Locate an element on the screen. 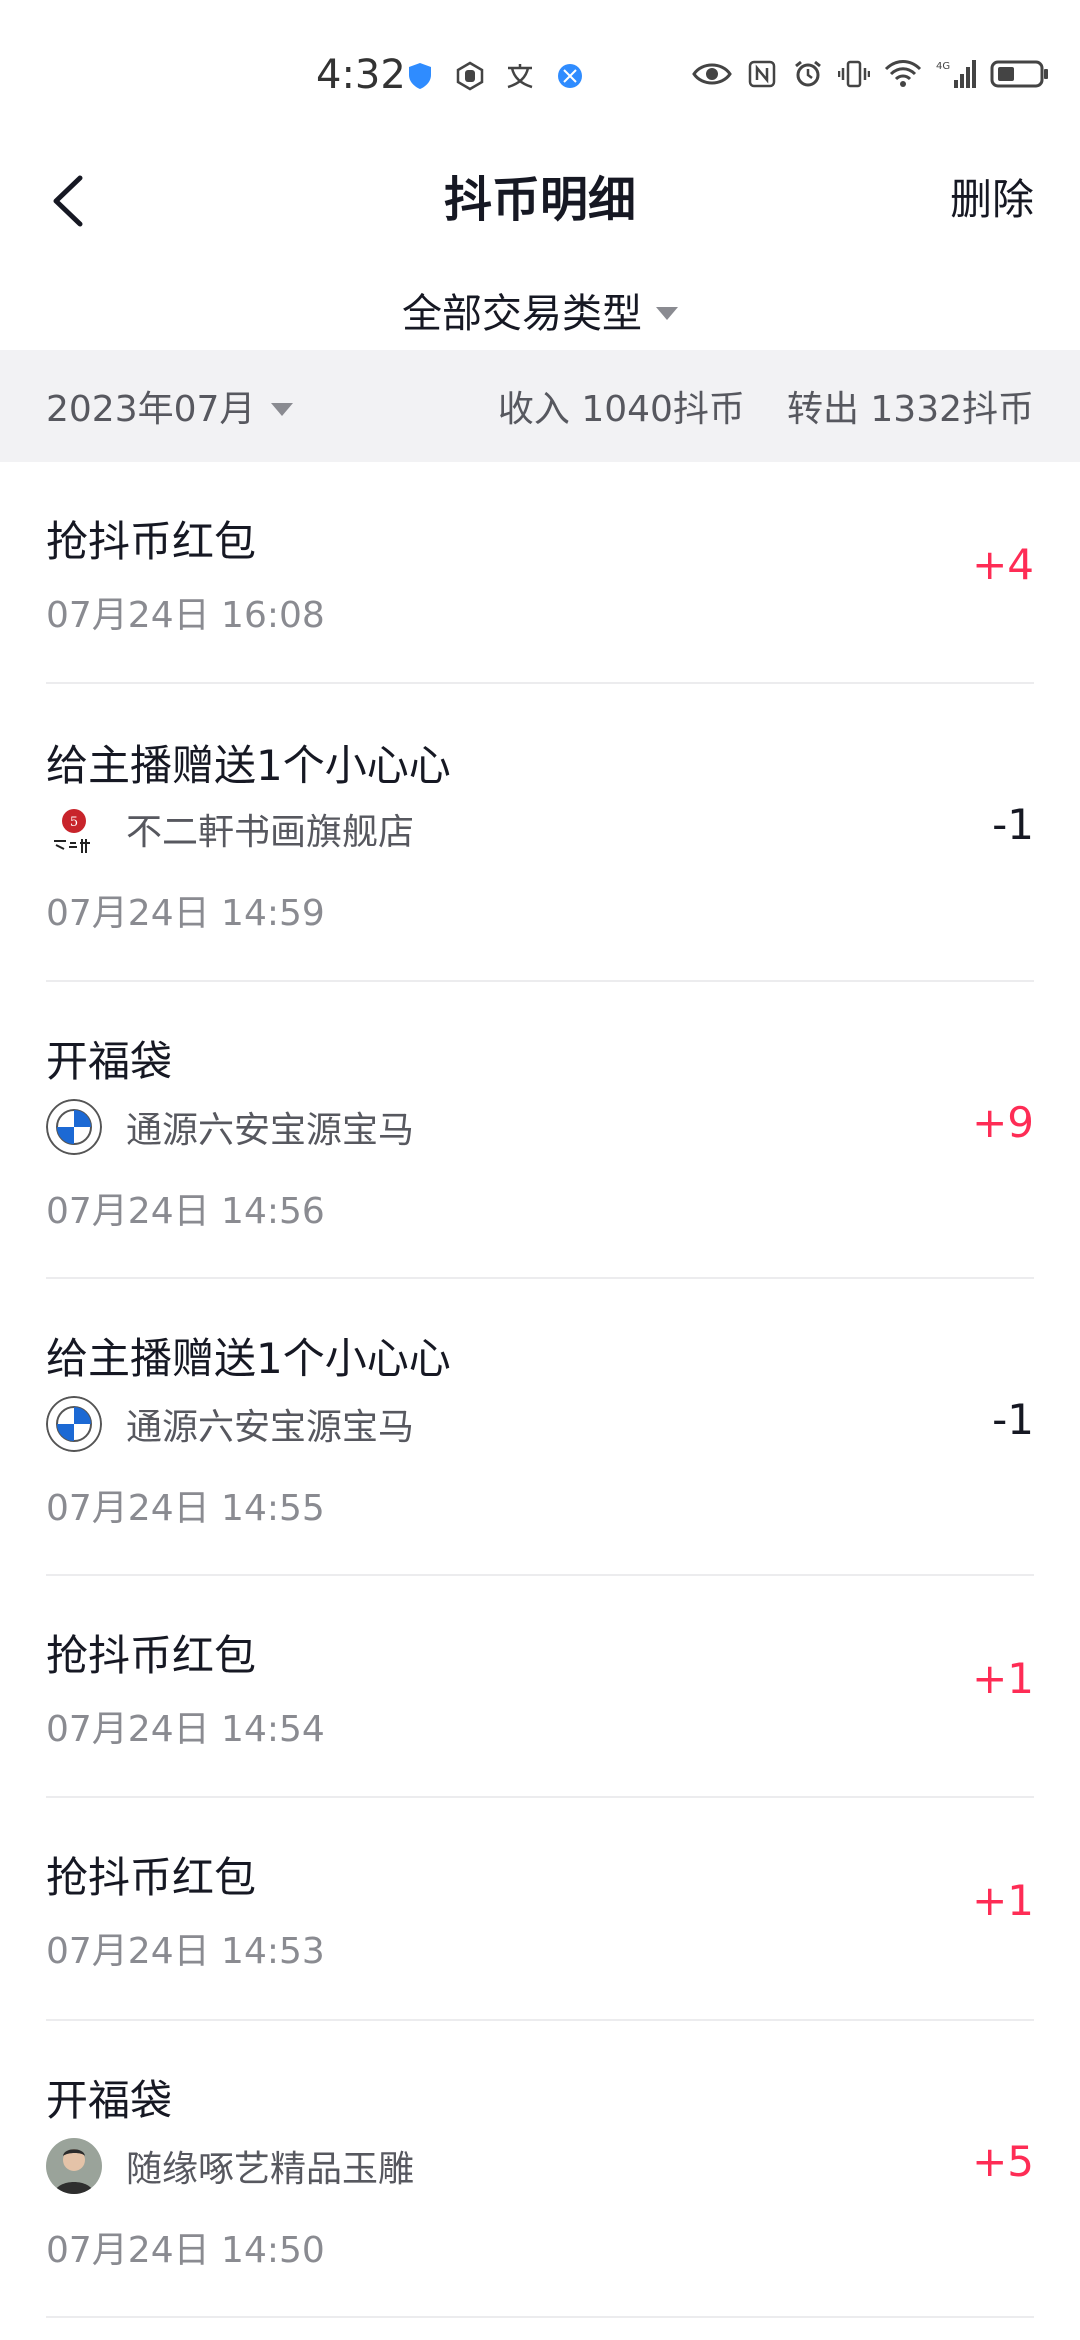  status-bar: 4:32 4G is located at coordinates (540, 75).